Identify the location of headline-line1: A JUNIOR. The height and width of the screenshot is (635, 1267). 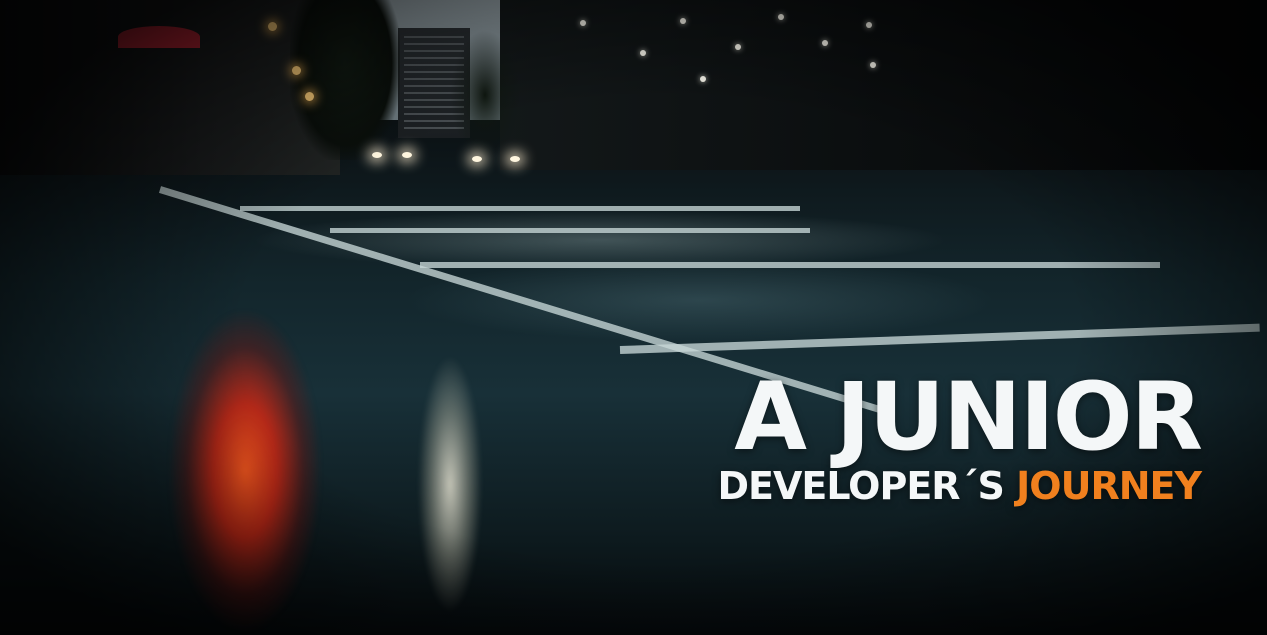
(968, 417).